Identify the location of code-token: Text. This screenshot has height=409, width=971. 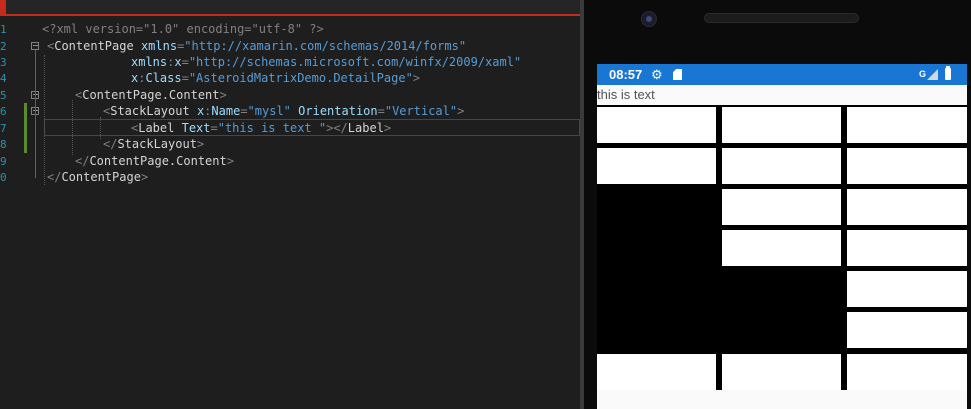
(196, 128).